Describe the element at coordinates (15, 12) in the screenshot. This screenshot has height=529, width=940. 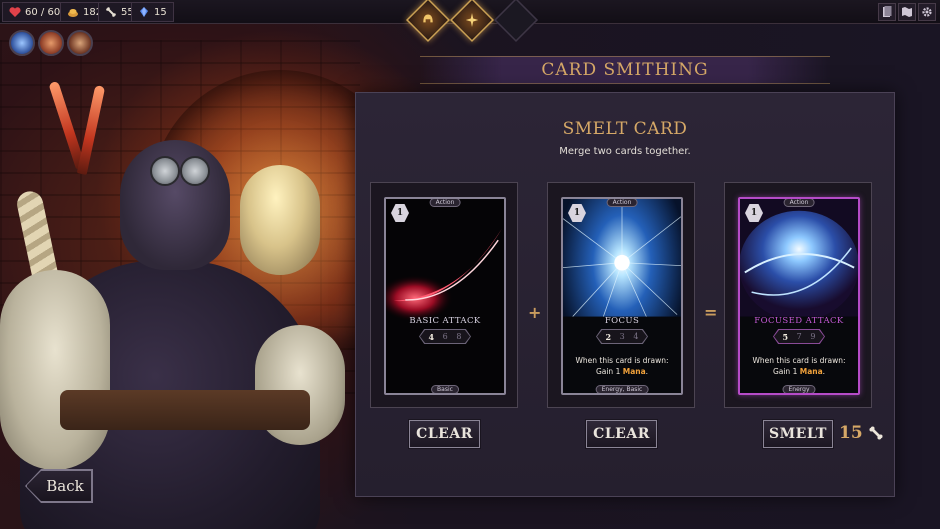
I see `heart-icon` at that location.